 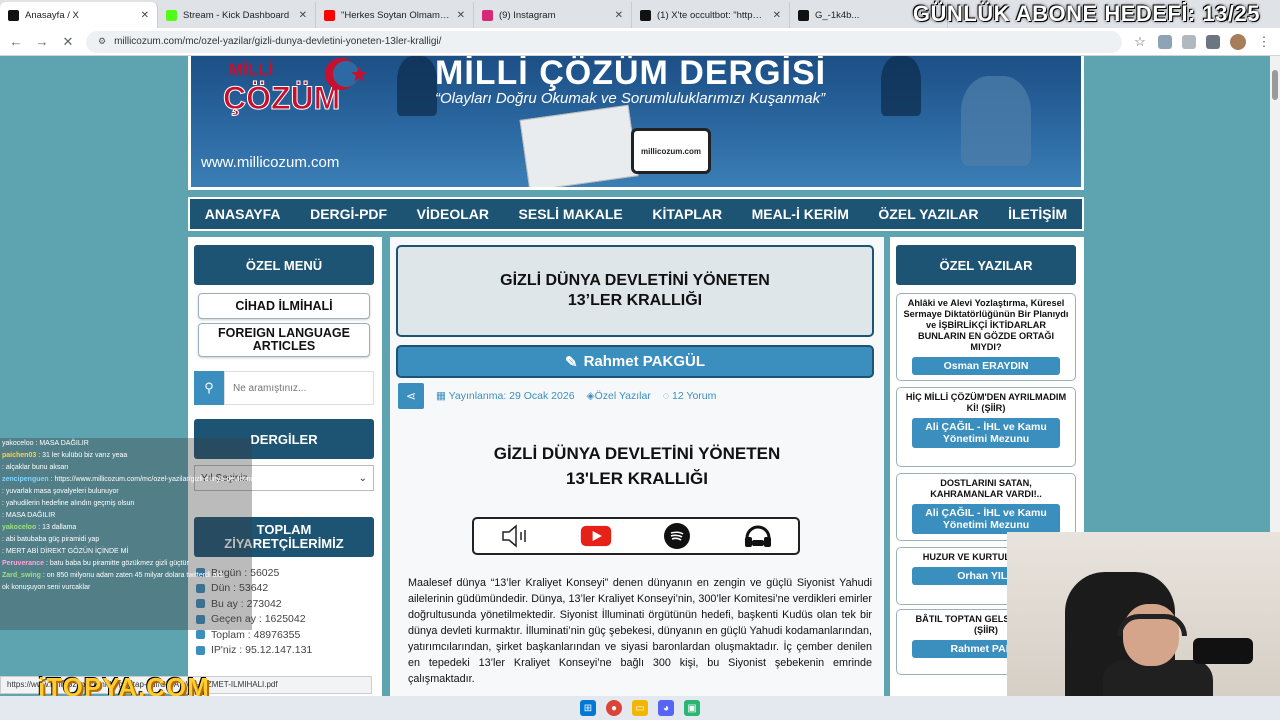 I want to click on browser-tab: Stream - Kick Dashboard ✕, so click(x=237, y=15).